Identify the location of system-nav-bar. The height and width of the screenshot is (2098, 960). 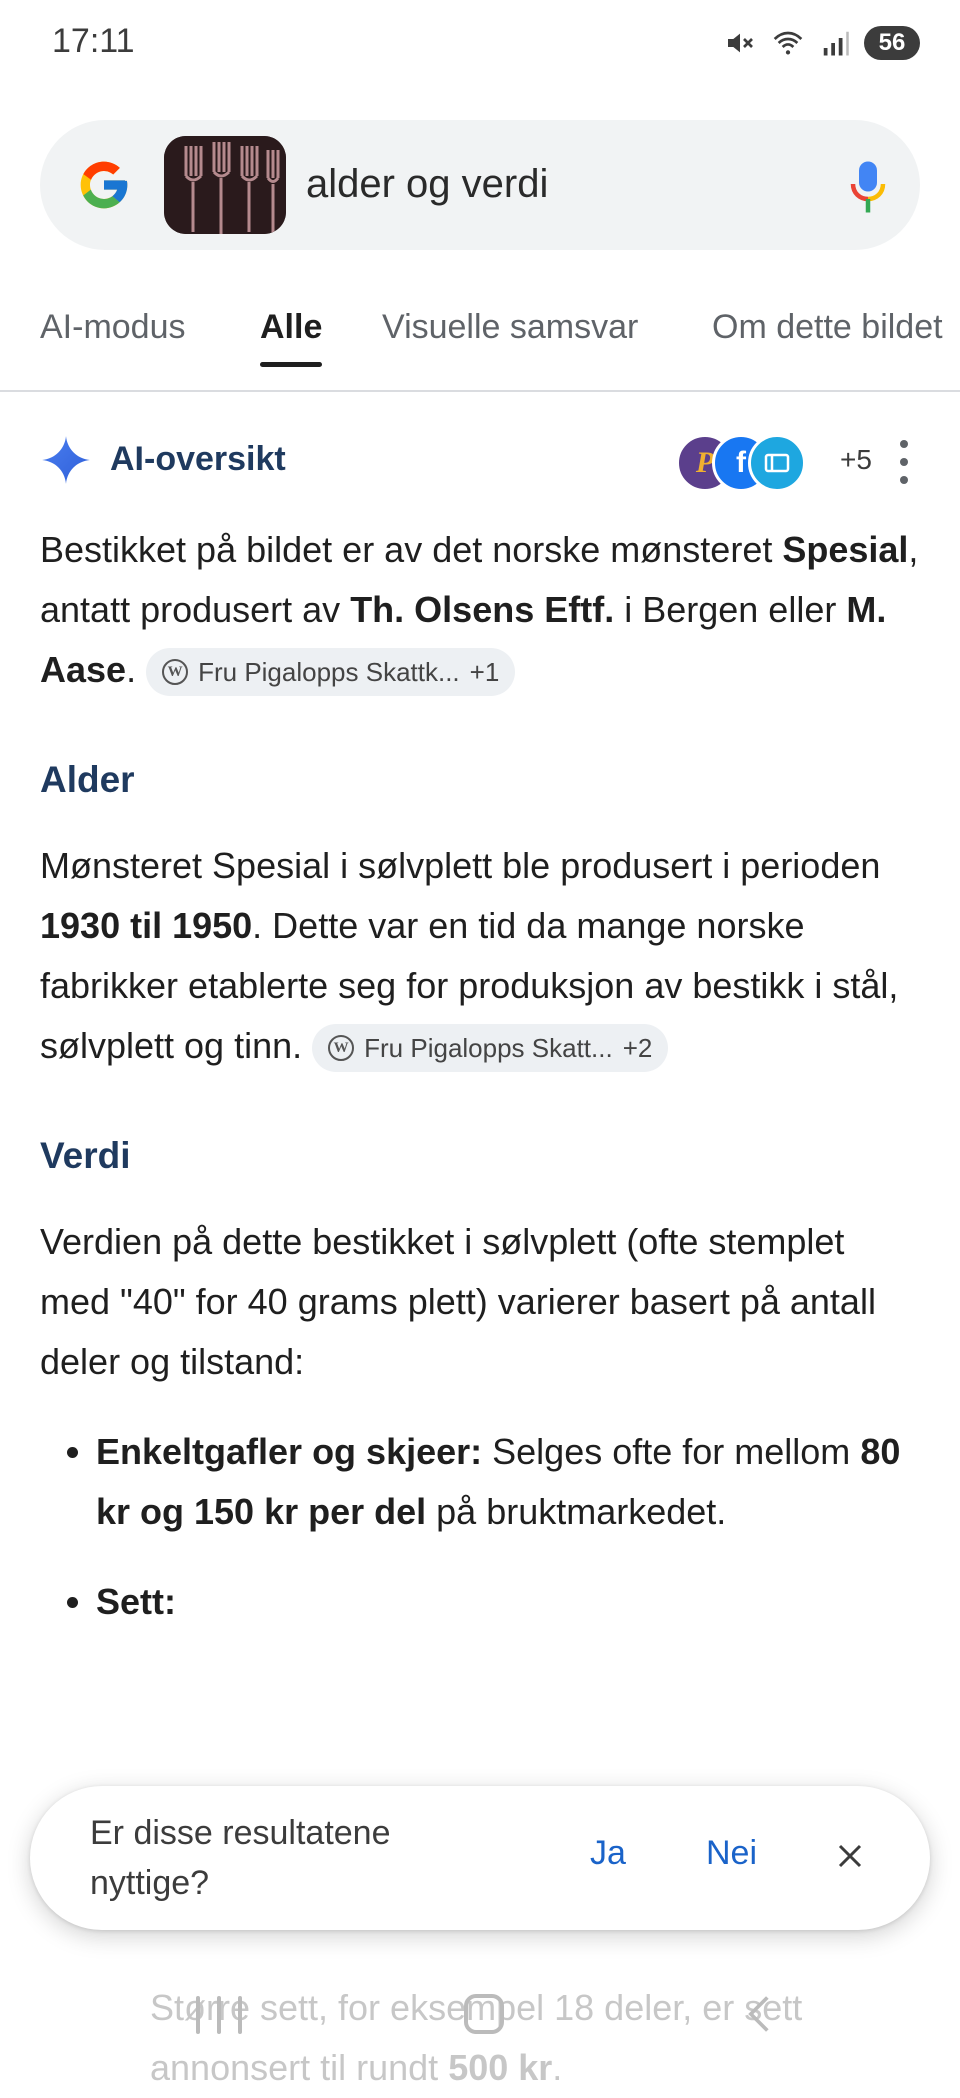
(480, 2025).